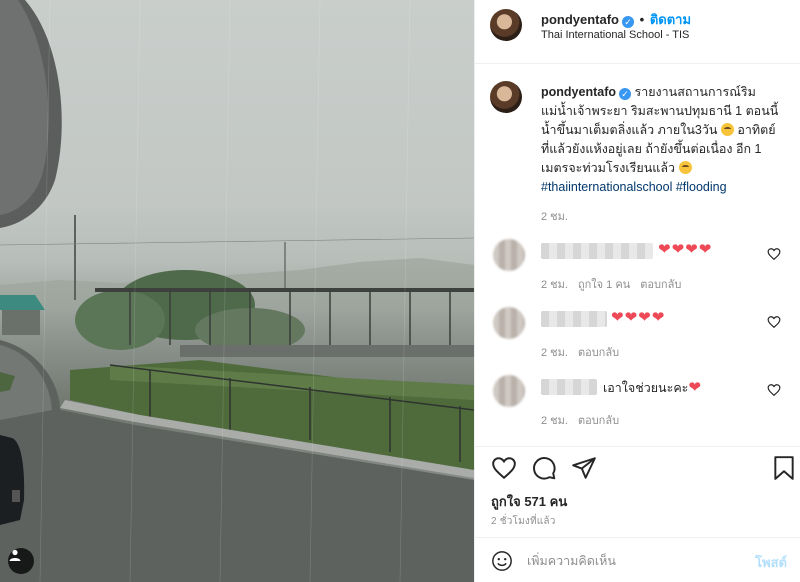  I want to click on bookmark-icon, so click(784, 468).